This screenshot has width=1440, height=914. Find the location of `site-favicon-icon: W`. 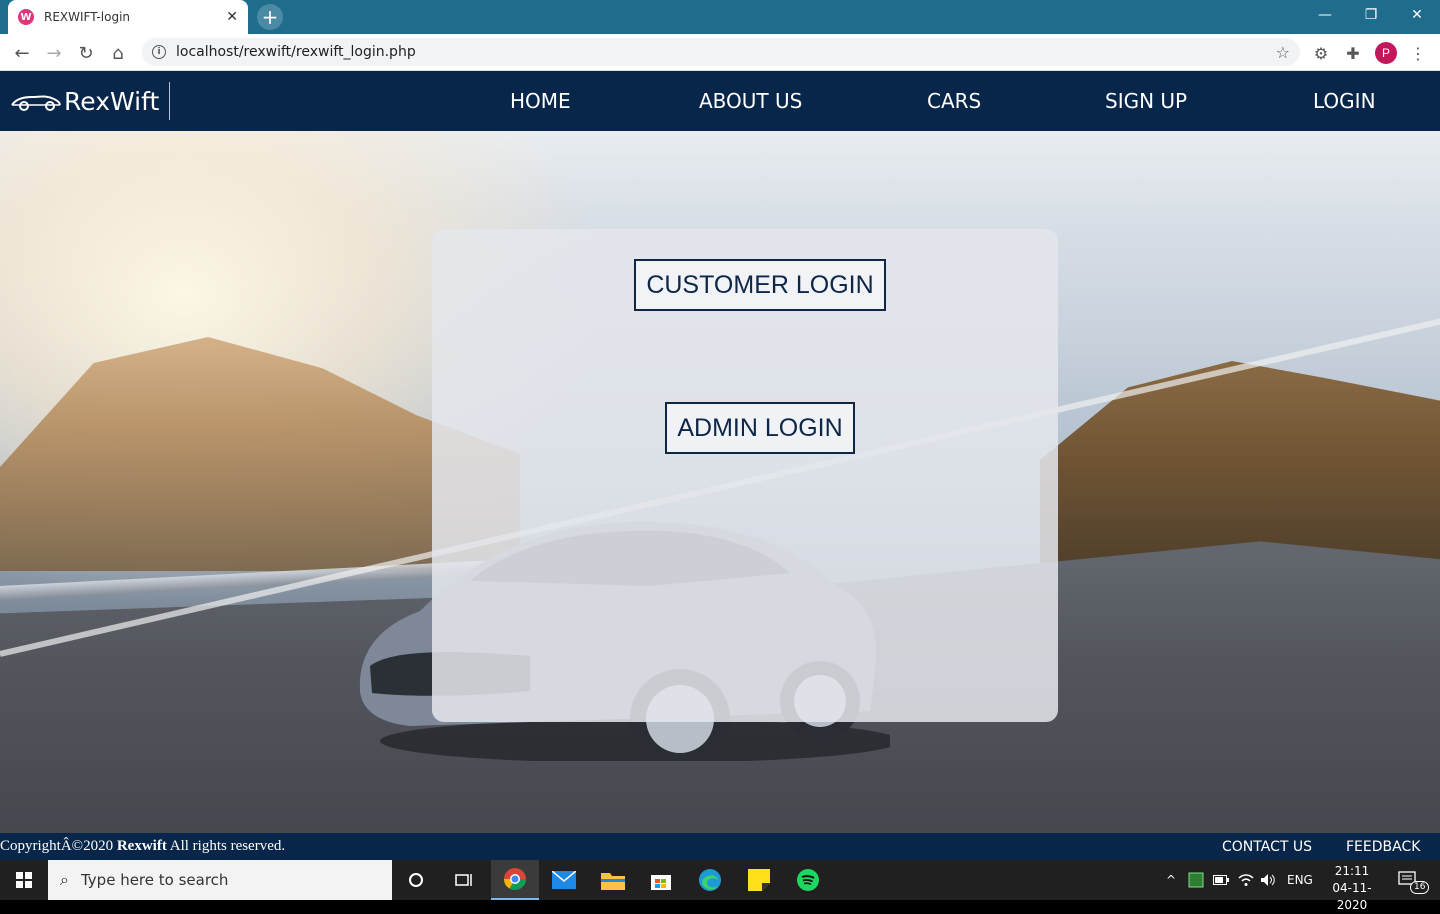

site-favicon-icon: W is located at coordinates (26, 17).